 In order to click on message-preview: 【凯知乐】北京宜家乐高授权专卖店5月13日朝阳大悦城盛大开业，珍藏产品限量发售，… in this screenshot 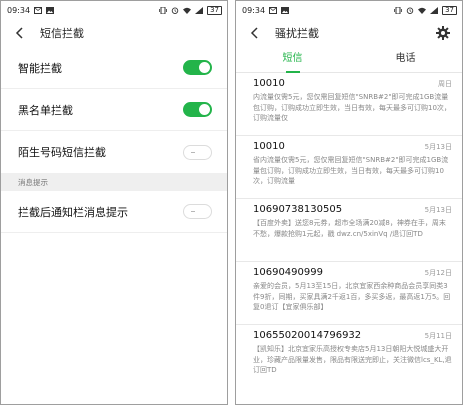, I will do `click(352, 359)`.